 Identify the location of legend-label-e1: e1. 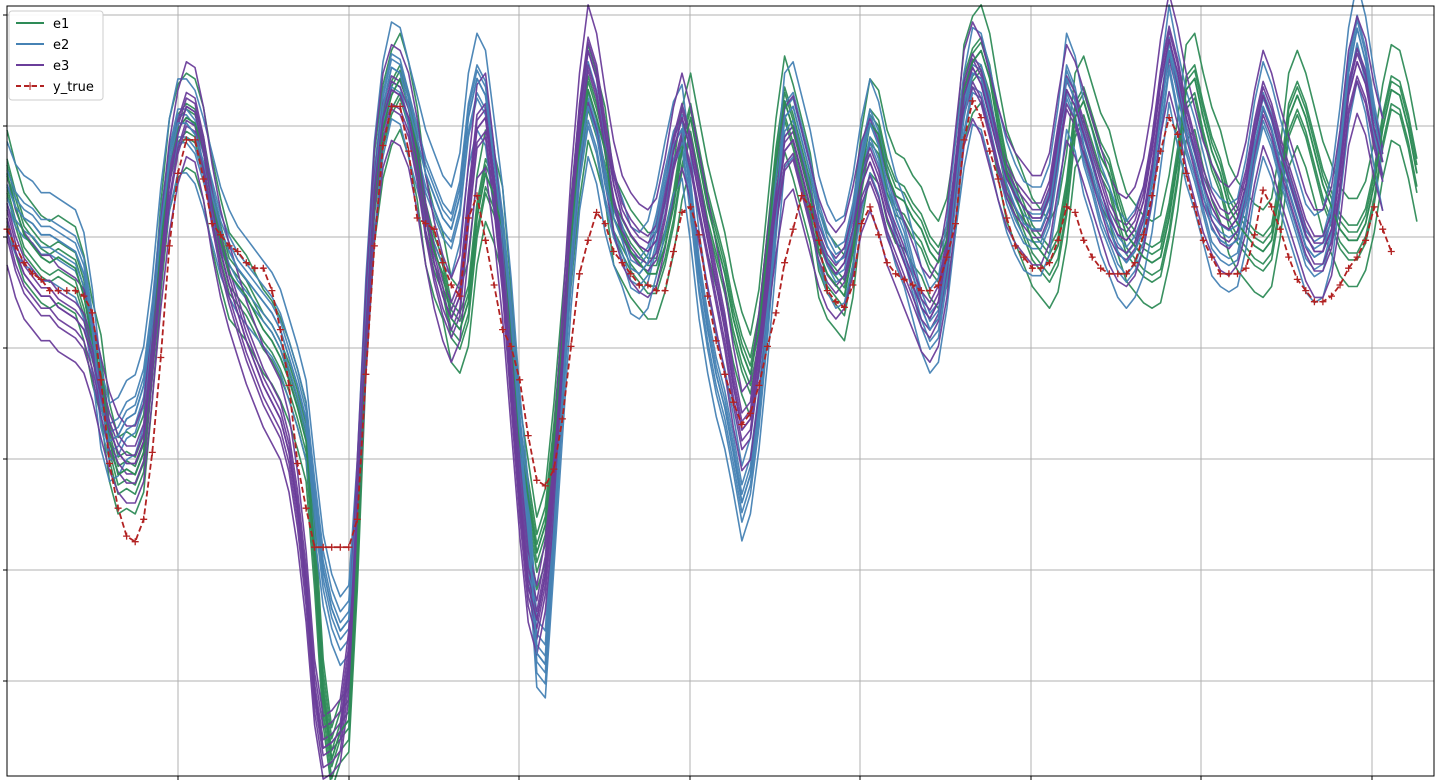
(61, 24).